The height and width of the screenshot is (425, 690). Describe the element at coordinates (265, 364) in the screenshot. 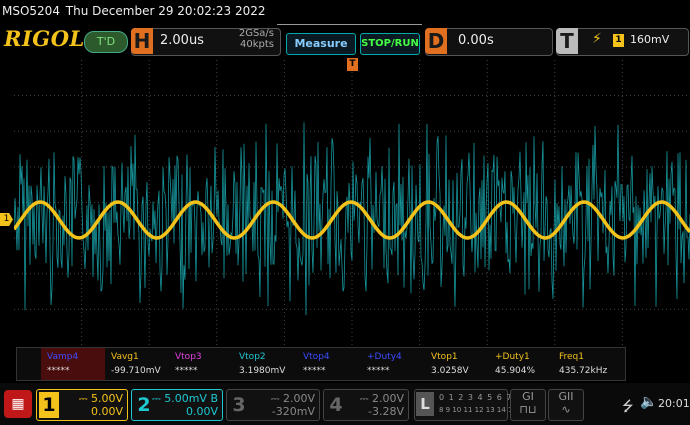

I see `measurement-item: Vtop2 3.1980mV` at that location.